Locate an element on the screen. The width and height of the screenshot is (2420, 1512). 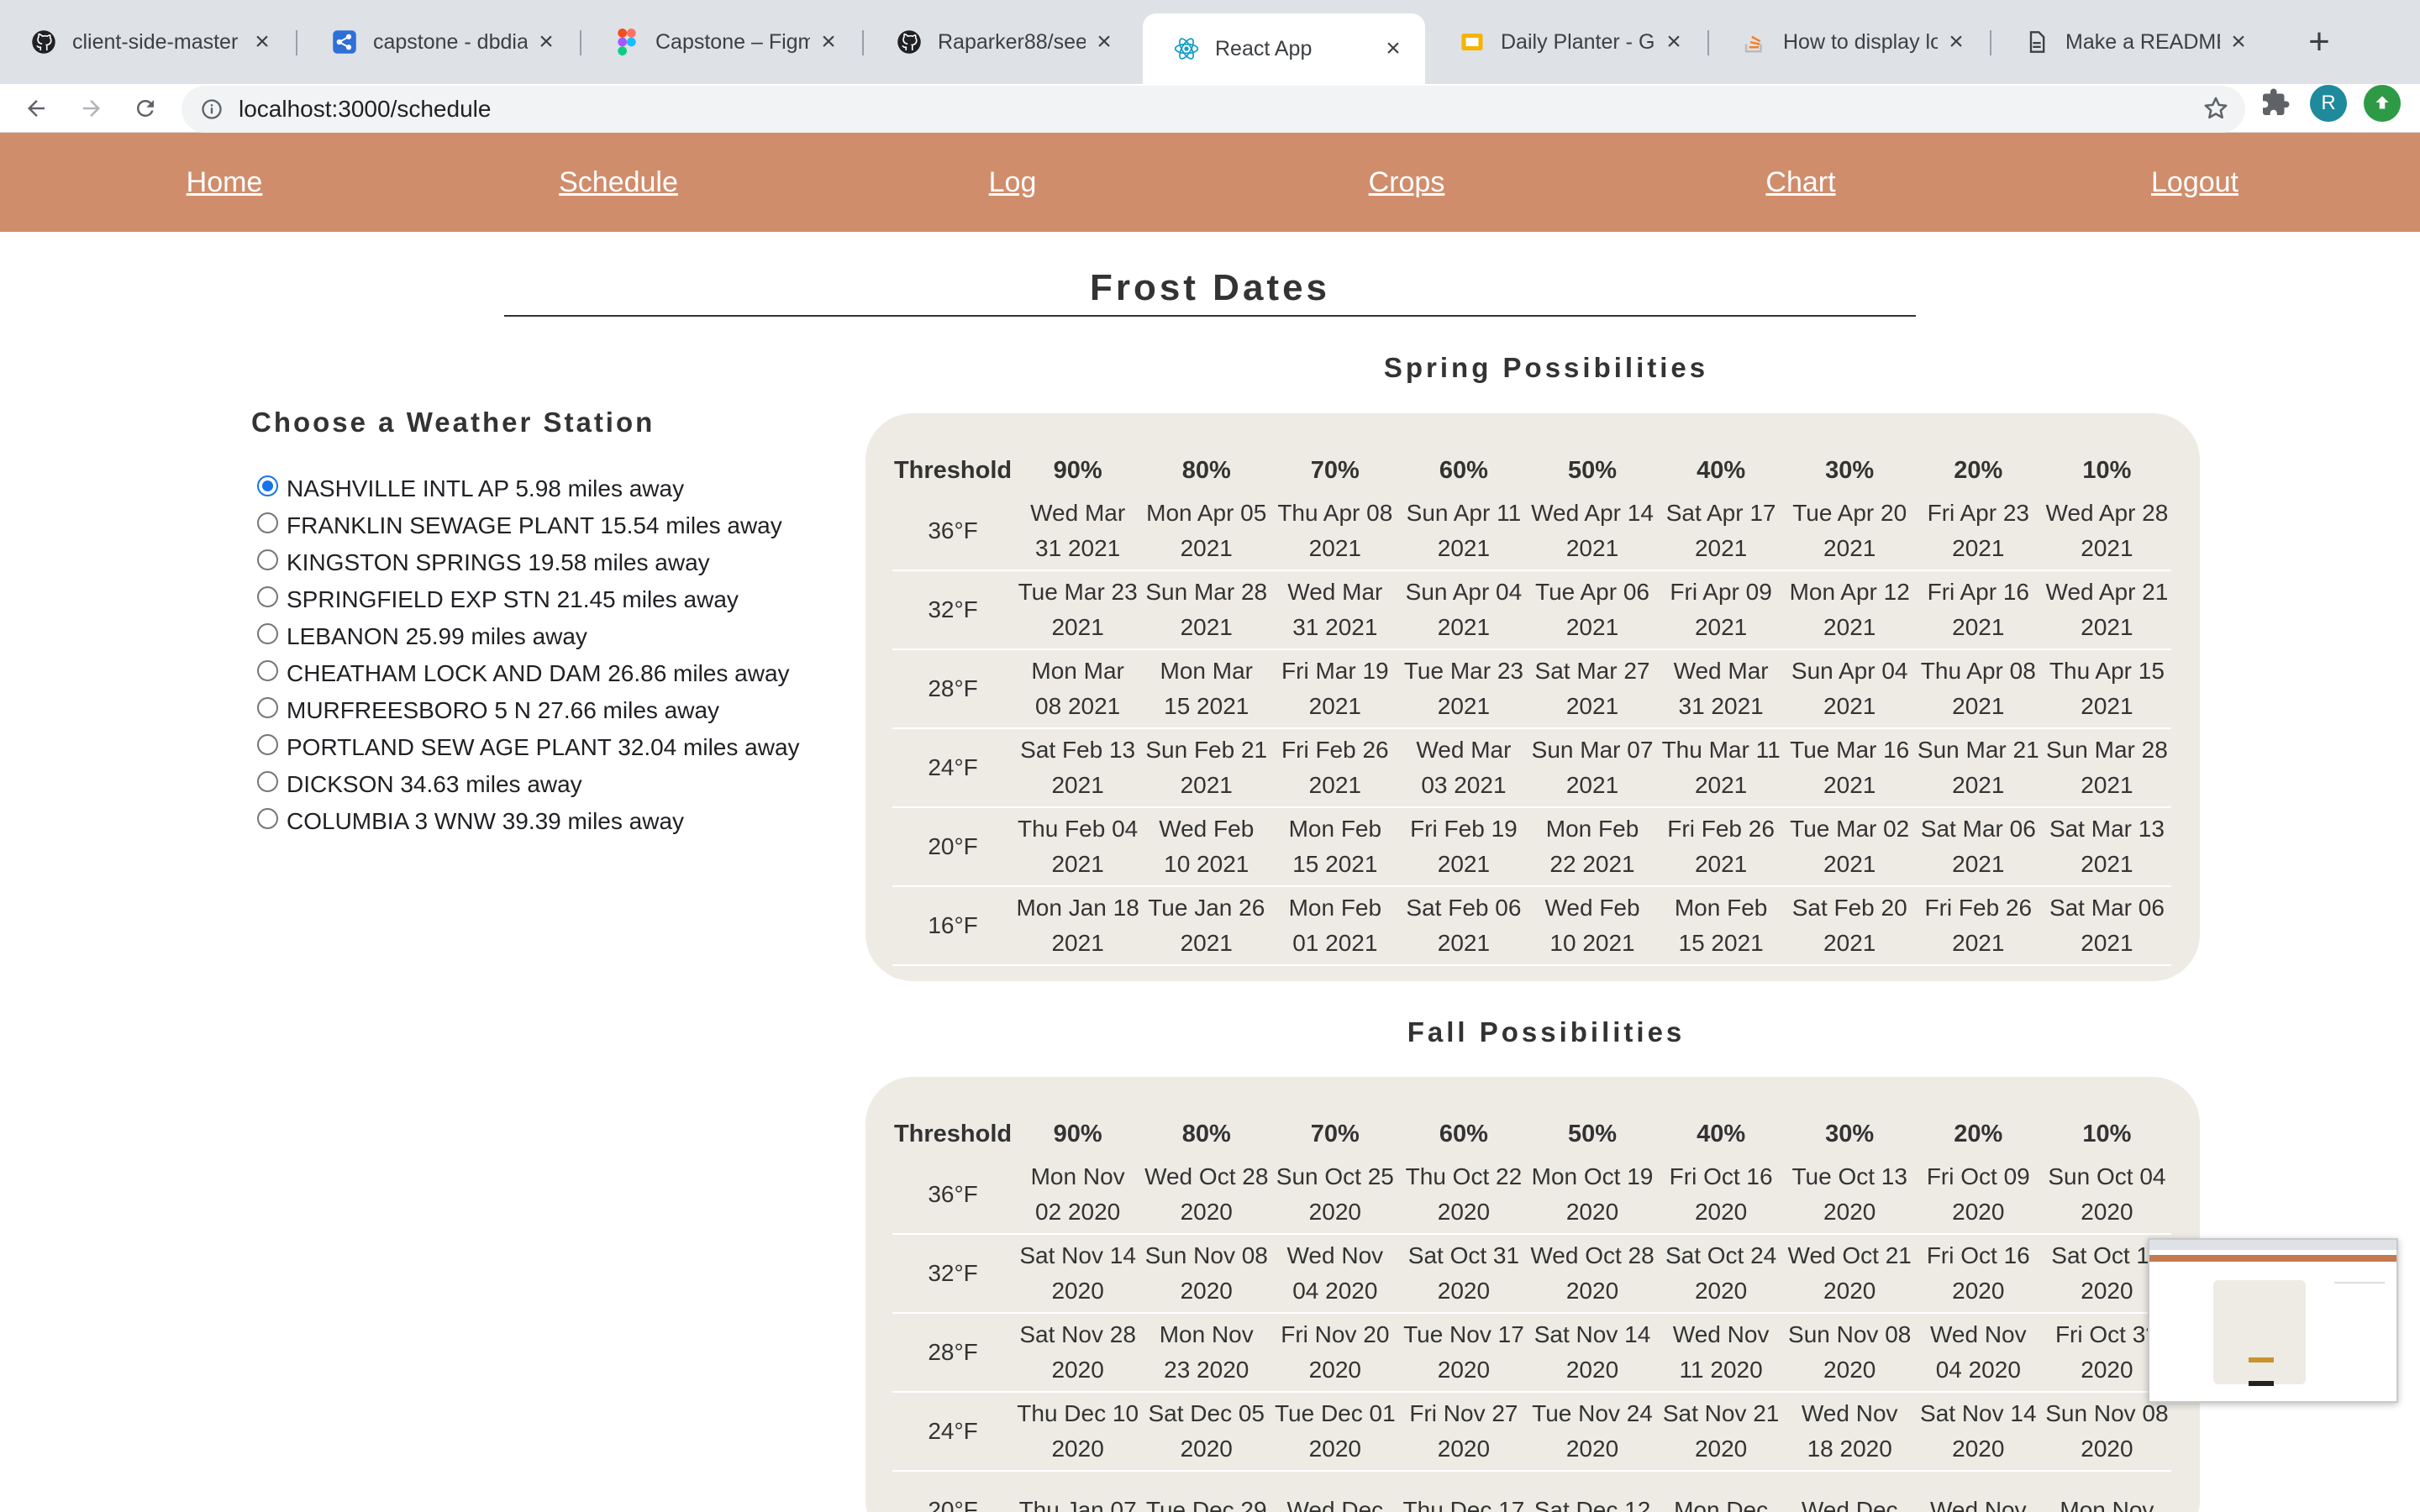
station-label: KINGSTON SPRINGS 19.58 miles away is located at coordinates (498, 562).